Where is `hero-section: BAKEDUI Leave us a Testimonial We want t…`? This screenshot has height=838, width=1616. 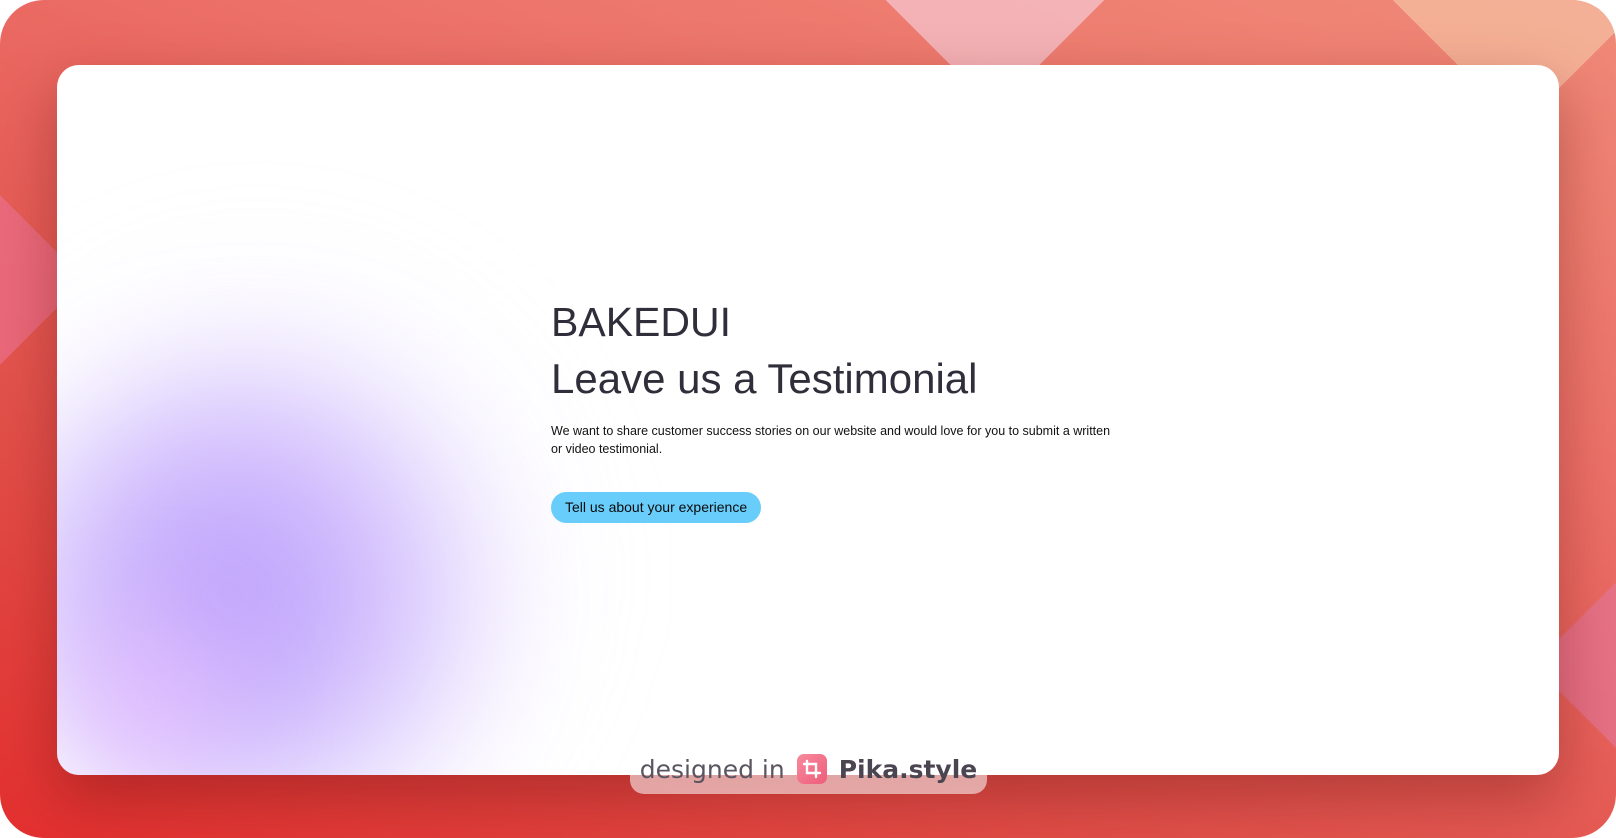 hero-section: BAKEDUI Leave us a Testimonial We want t… is located at coordinates (831, 410).